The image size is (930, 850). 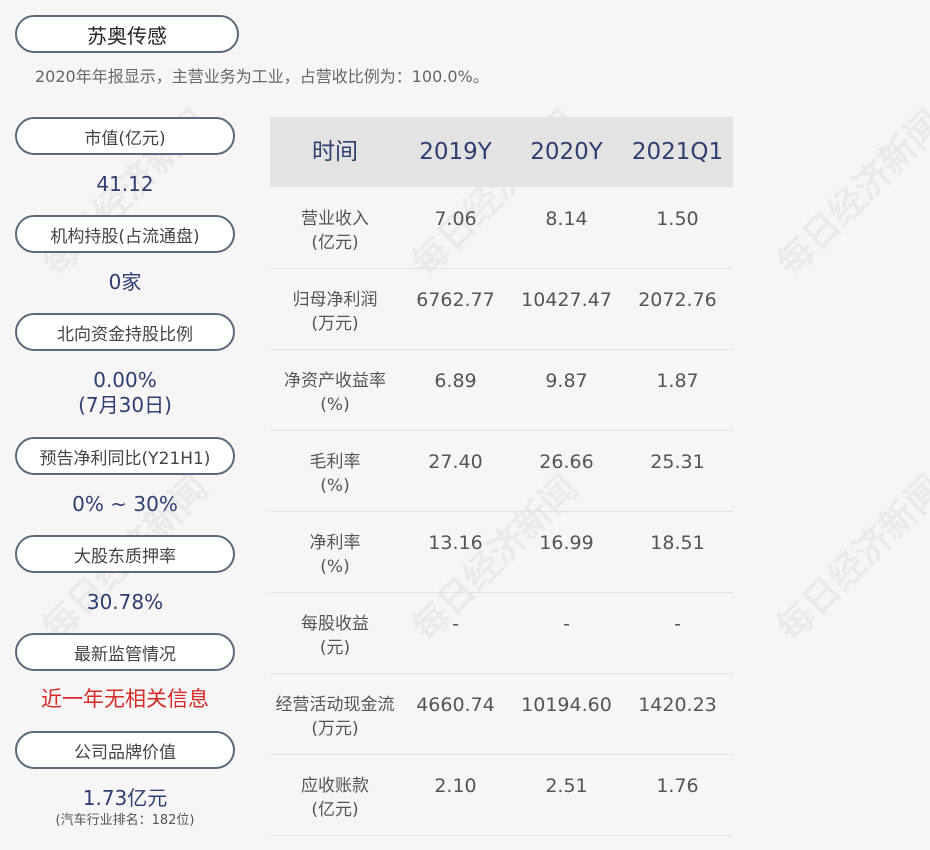 I want to click on profit-forecast-value: 0% ~ 30%, so click(x=125, y=504).